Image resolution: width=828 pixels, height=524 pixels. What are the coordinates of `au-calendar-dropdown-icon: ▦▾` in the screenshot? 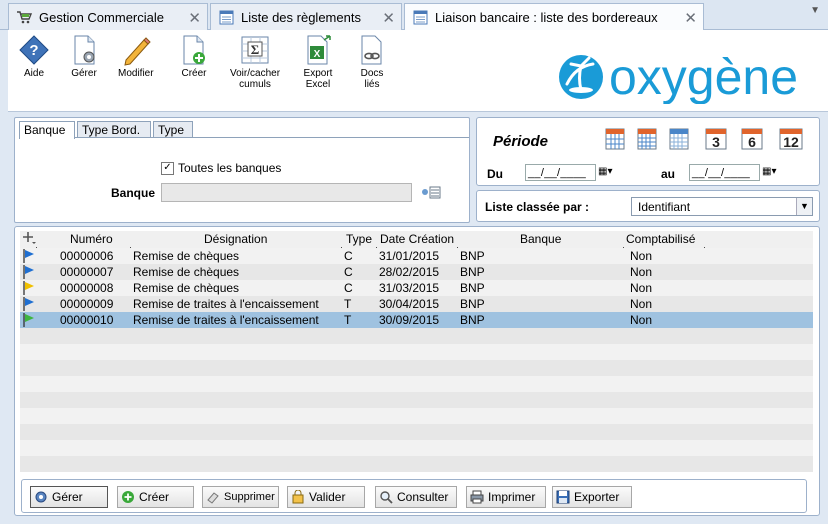 It's located at (769, 171).